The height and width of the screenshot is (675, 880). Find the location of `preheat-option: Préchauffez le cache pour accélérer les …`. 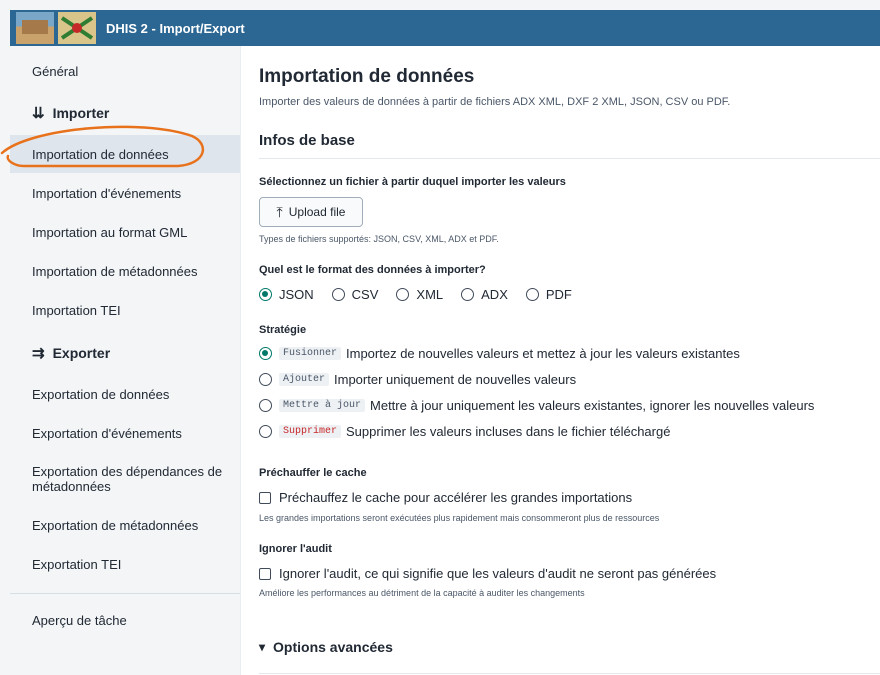

preheat-option: Préchauffez le cache pour accélérer les … is located at coordinates (445, 497).